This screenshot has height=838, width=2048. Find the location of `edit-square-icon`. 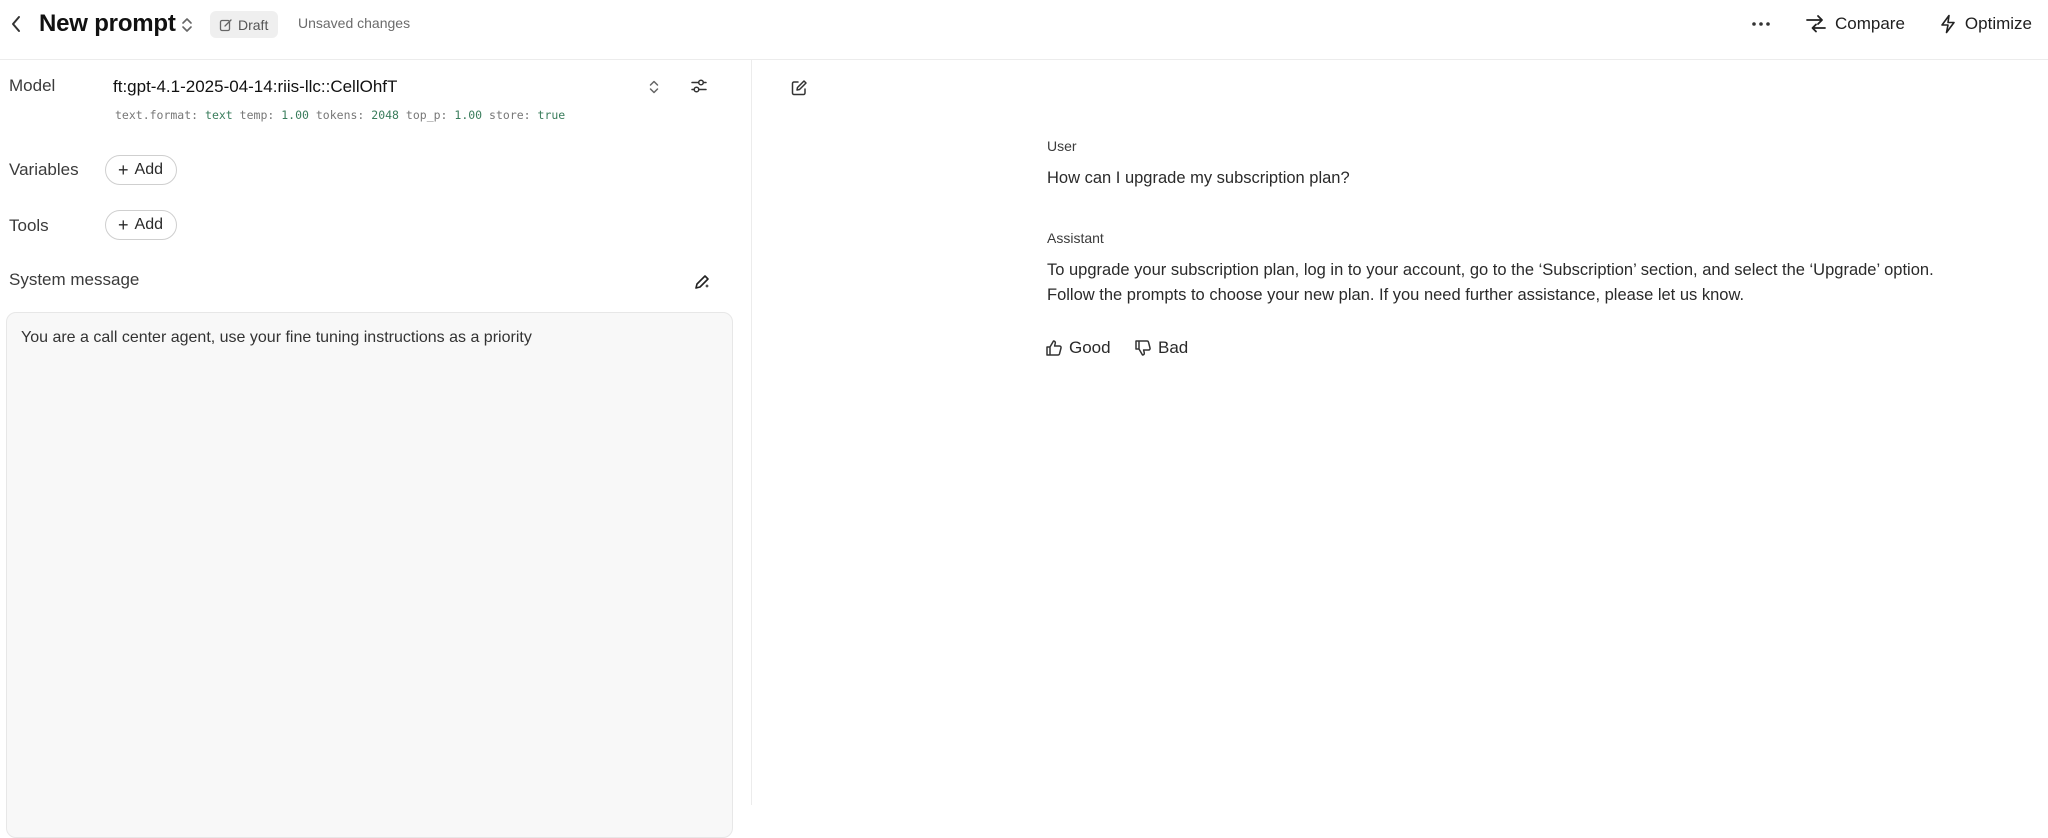

edit-square-icon is located at coordinates (799, 88).